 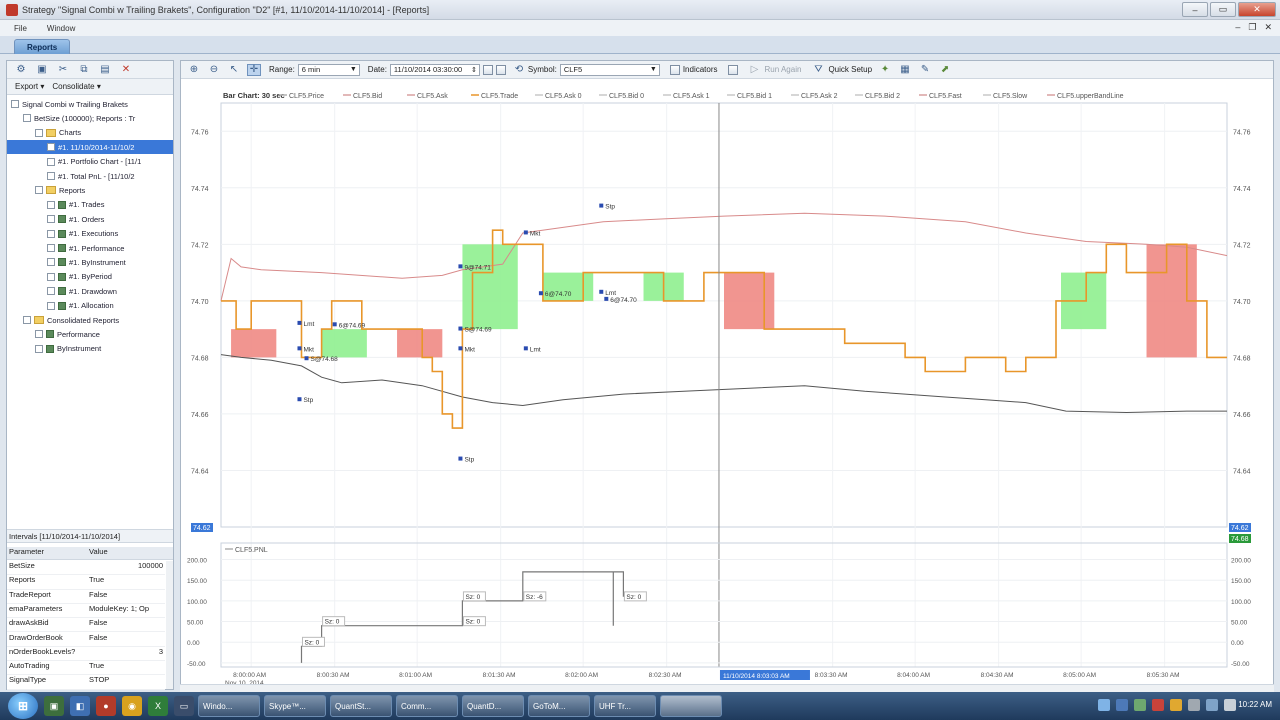 I want to click on start-button: ⊞, so click(x=23, y=706).